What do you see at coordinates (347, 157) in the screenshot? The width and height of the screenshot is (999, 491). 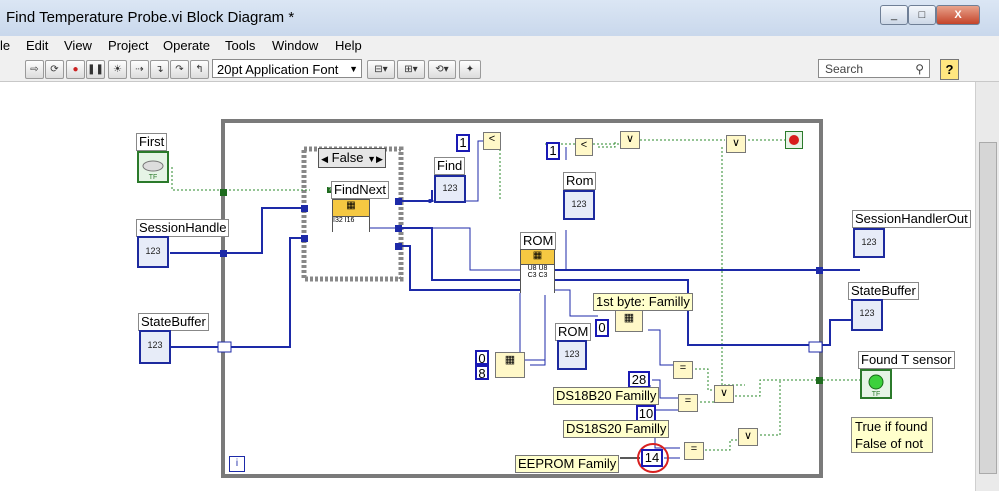 I see `case-selector-value: False` at bounding box center [347, 157].